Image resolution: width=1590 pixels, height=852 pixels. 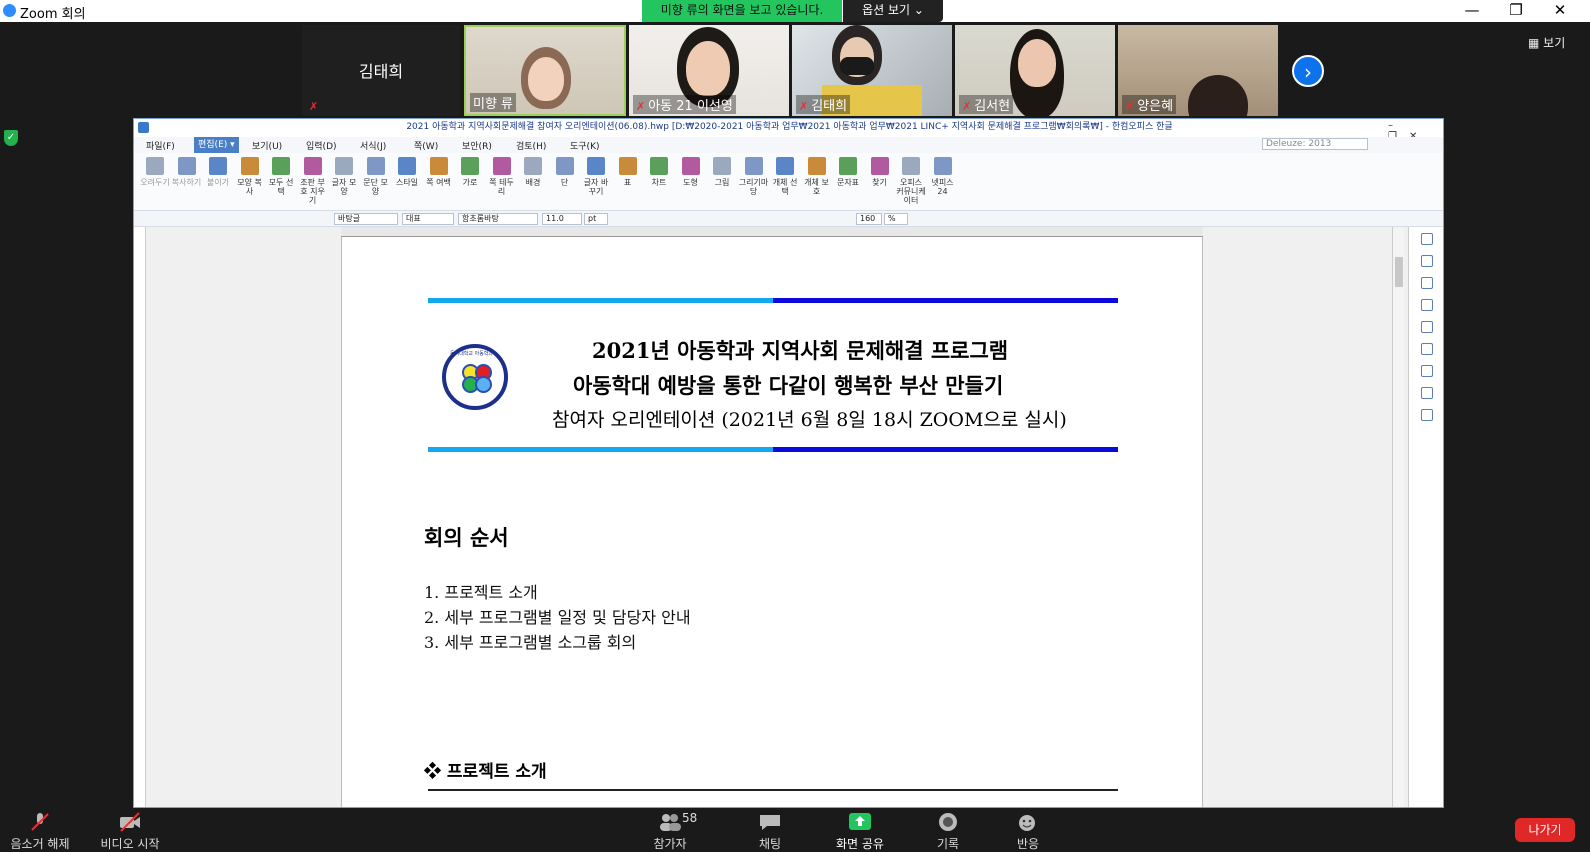 I want to click on menu-file: 파일(F), so click(x=160, y=145).